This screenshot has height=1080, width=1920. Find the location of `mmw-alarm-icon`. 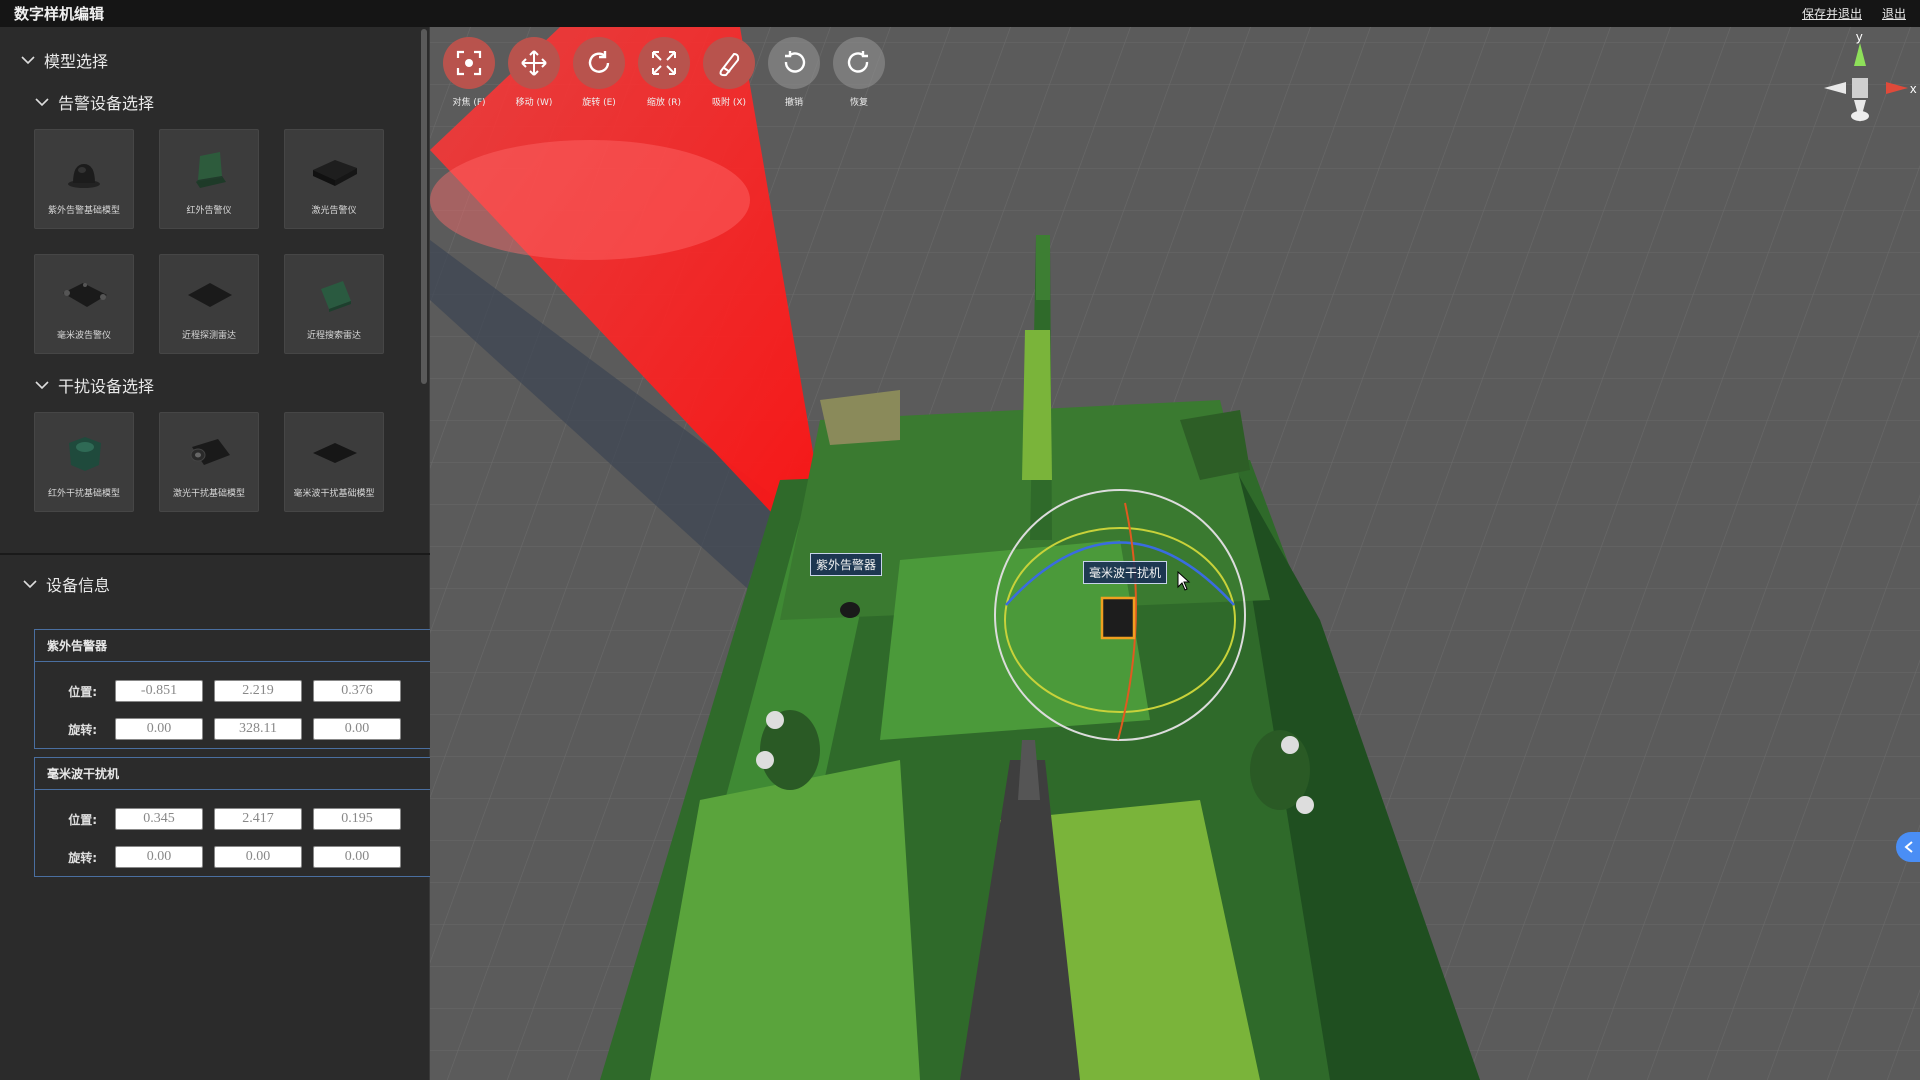

mmw-alarm-icon is located at coordinates (84, 294).